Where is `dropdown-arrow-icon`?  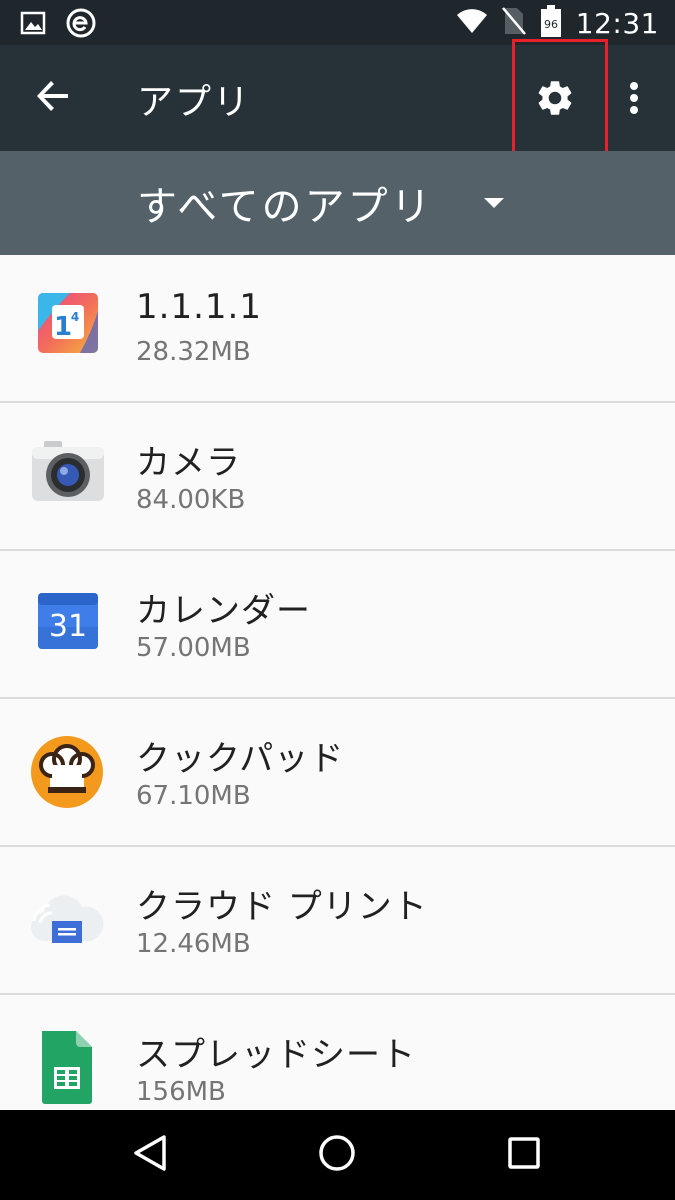 dropdown-arrow-icon is located at coordinates (493, 203).